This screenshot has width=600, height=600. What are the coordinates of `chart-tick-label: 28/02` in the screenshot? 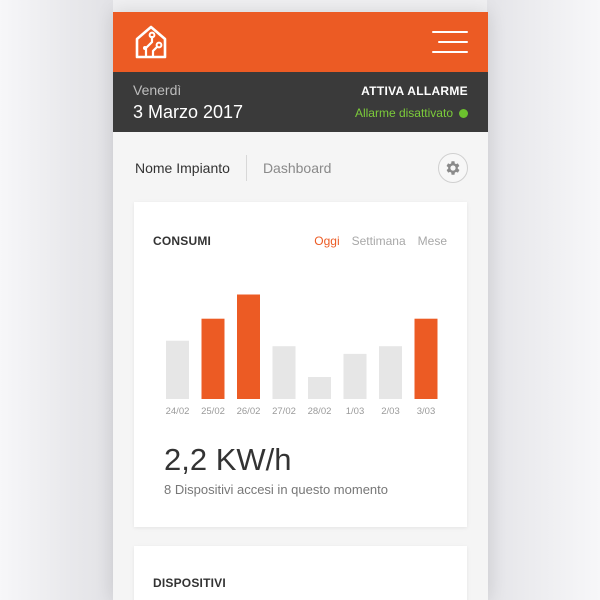 It's located at (320, 411).